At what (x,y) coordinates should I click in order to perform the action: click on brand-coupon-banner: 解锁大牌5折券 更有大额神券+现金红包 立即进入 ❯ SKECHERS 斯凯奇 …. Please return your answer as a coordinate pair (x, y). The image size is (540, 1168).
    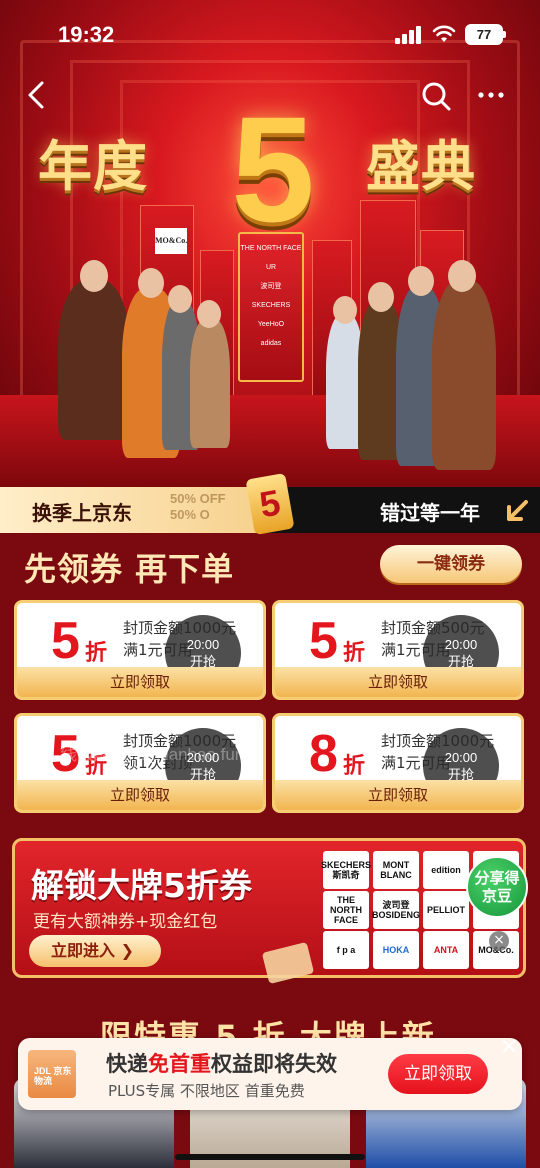
    Looking at the image, I should click on (269, 911).